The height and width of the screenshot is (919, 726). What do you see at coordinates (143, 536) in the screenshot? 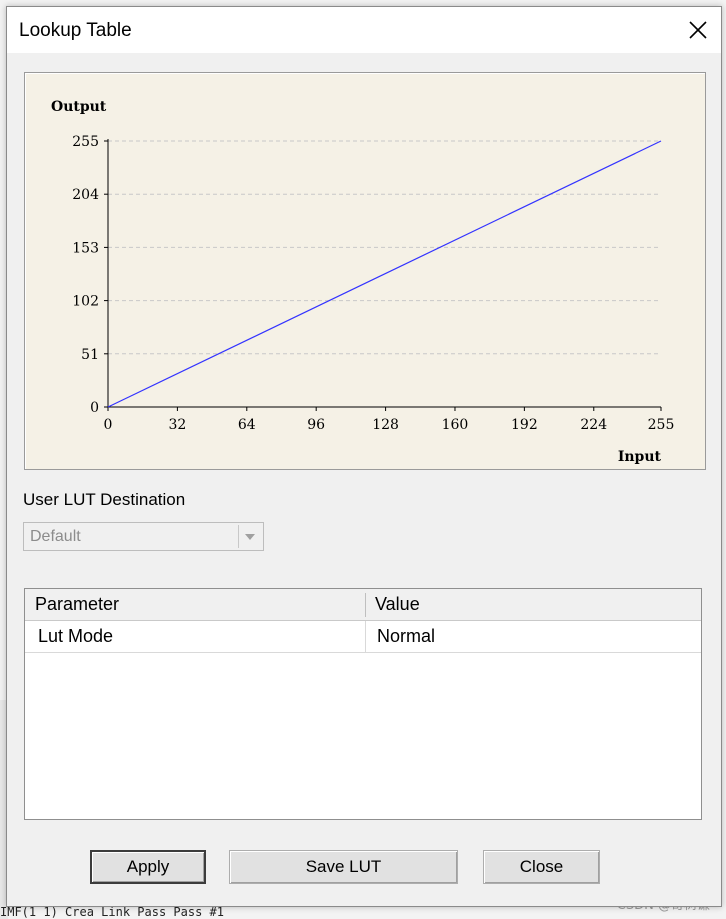
I see `lut-destination-select: Default` at bounding box center [143, 536].